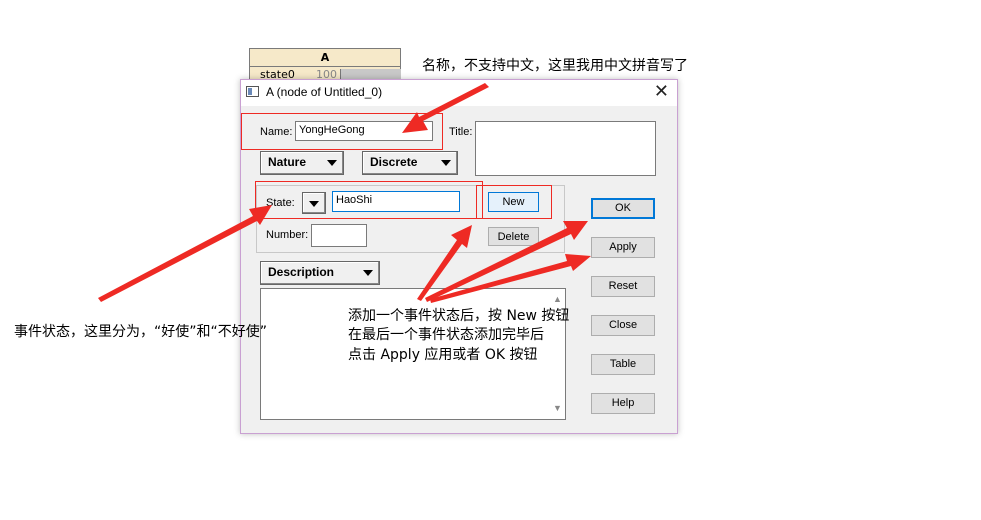 The width and height of the screenshot is (981, 520). What do you see at coordinates (557, 299) in the screenshot?
I see `scroll-up-icon: ▲` at bounding box center [557, 299].